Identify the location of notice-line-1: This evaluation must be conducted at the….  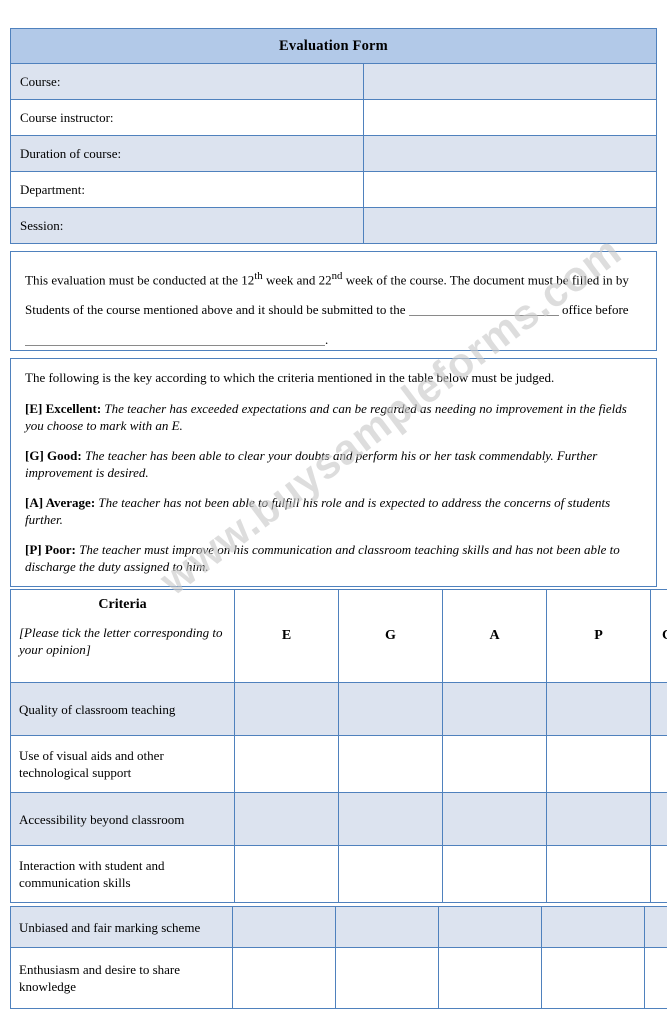
(333, 278).